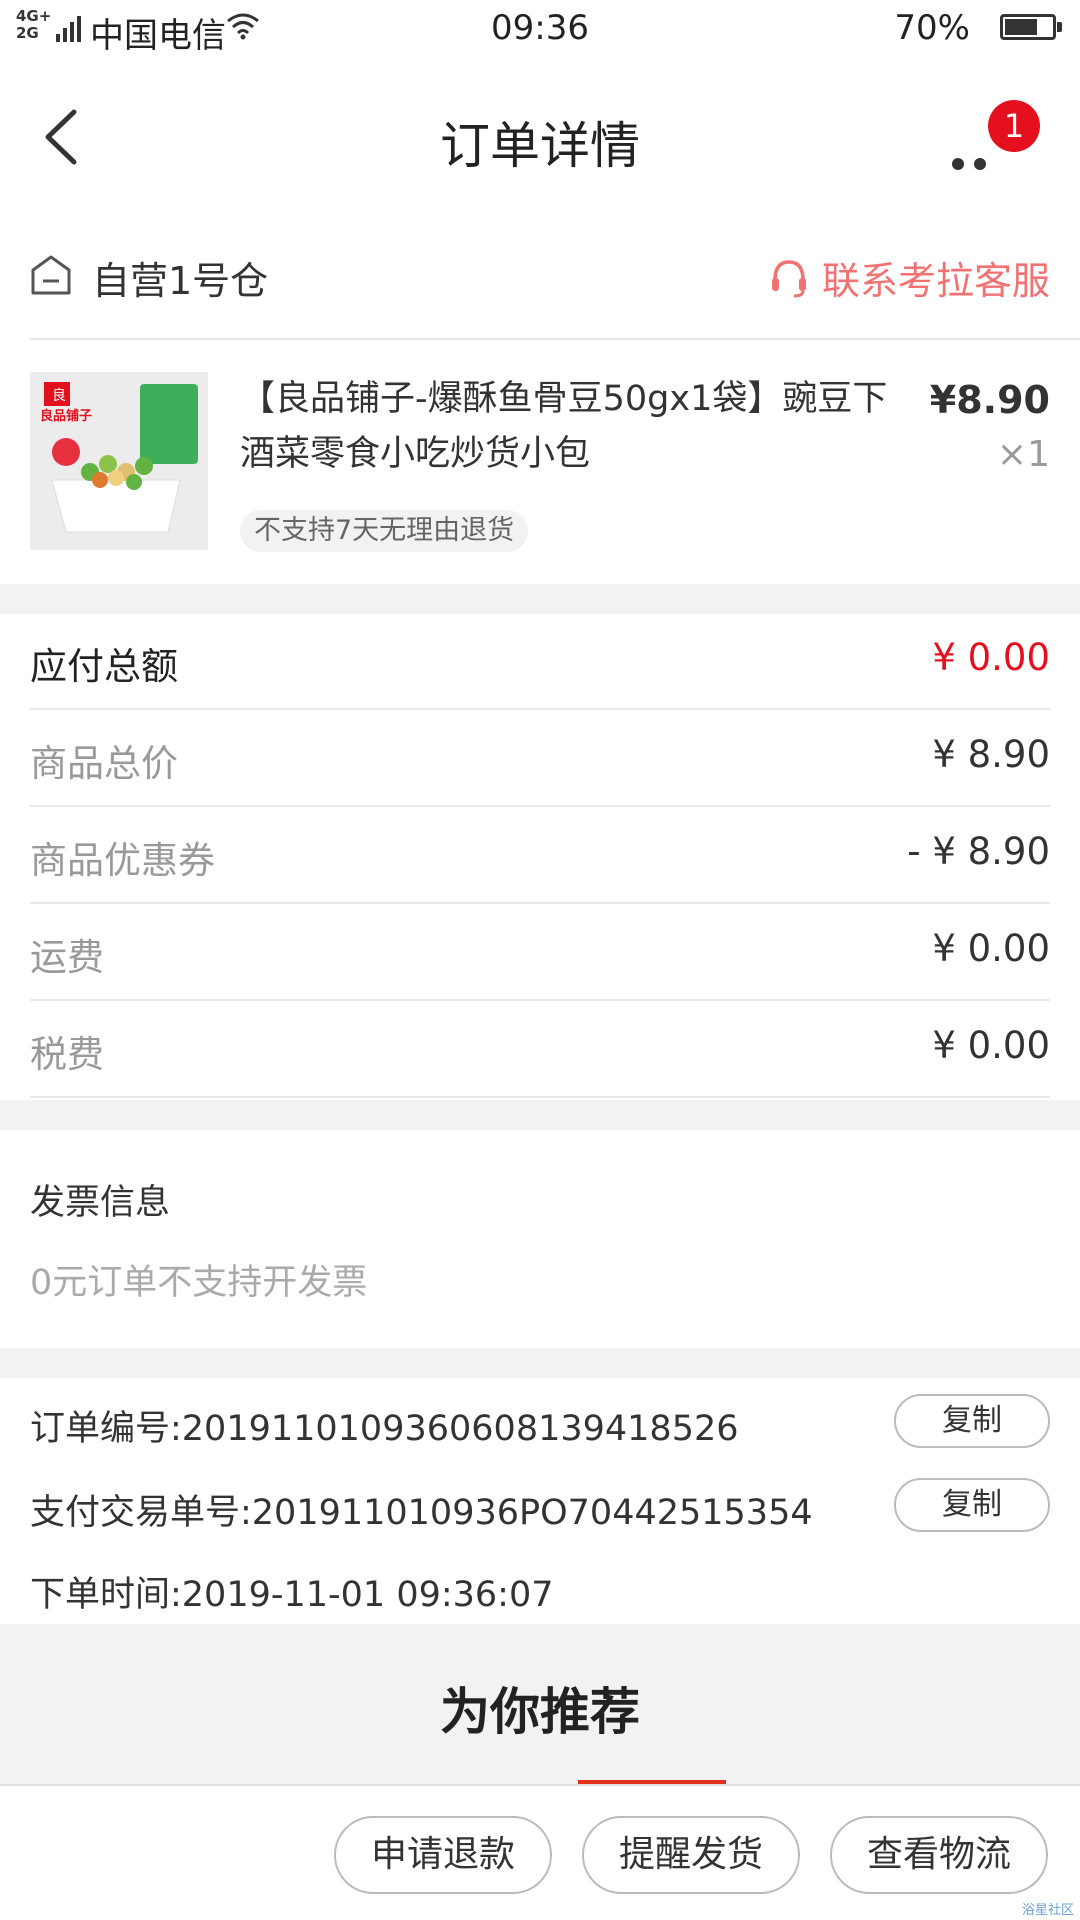 This screenshot has width=1080, height=1920. I want to click on fee-label: 税费, so click(67, 1054).